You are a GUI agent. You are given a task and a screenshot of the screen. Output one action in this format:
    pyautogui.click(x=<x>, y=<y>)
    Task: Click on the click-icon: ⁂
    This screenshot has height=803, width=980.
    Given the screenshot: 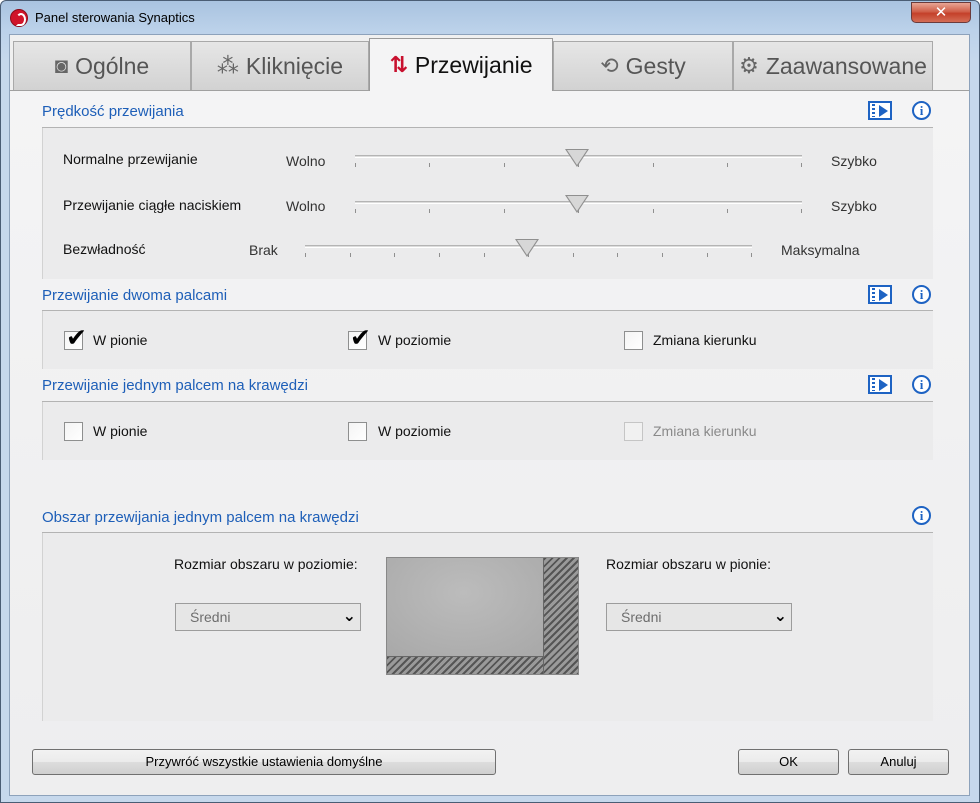 What is the action you would take?
    pyautogui.click(x=227, y=65)
    